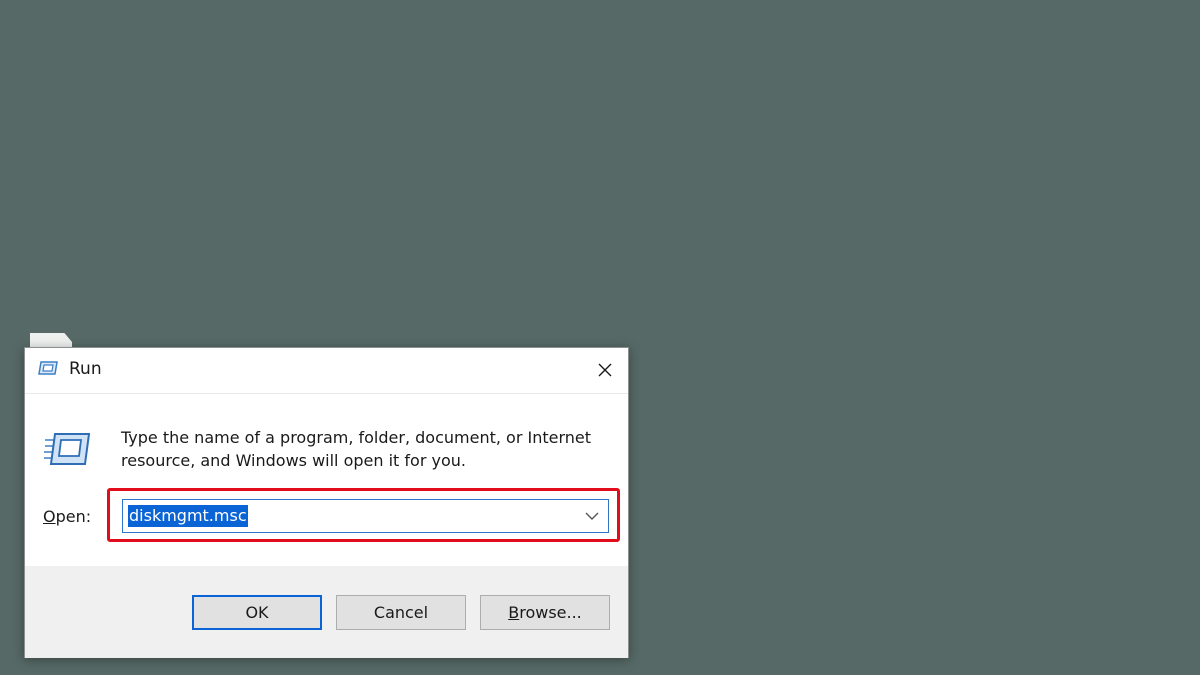  Describe the element at coordinates (514, 612) in the screenshot. I see `browse-mnemonic: B` at that location.